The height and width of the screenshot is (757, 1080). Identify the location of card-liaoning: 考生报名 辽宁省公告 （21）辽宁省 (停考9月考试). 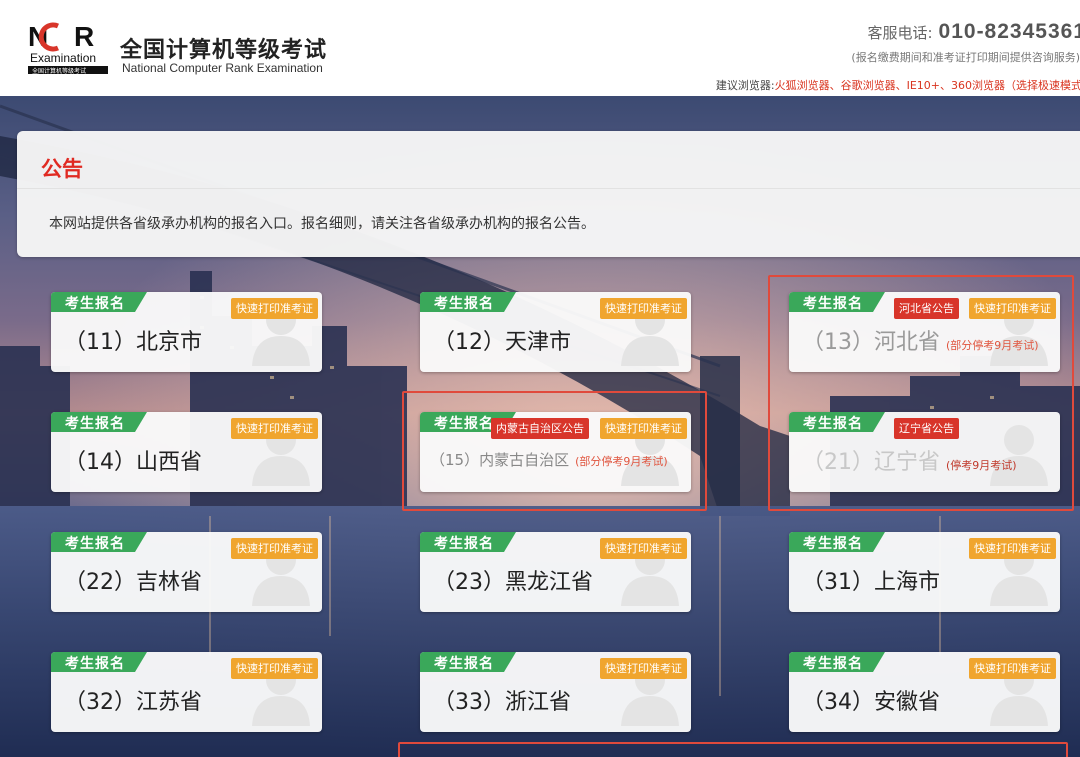
(924, 452).